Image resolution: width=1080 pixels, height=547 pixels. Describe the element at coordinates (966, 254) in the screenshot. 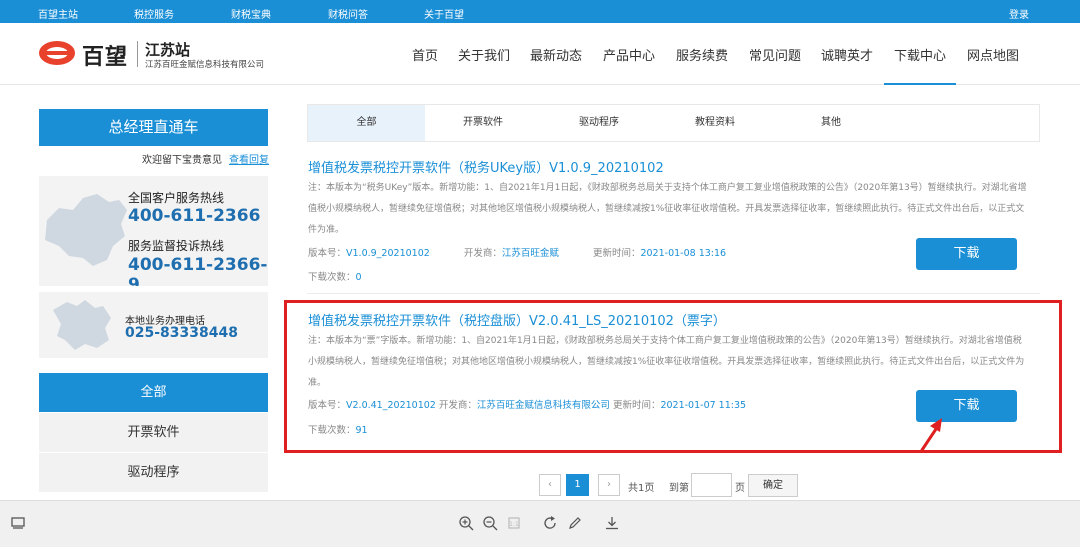

I see `download-button: 下载` at that location.